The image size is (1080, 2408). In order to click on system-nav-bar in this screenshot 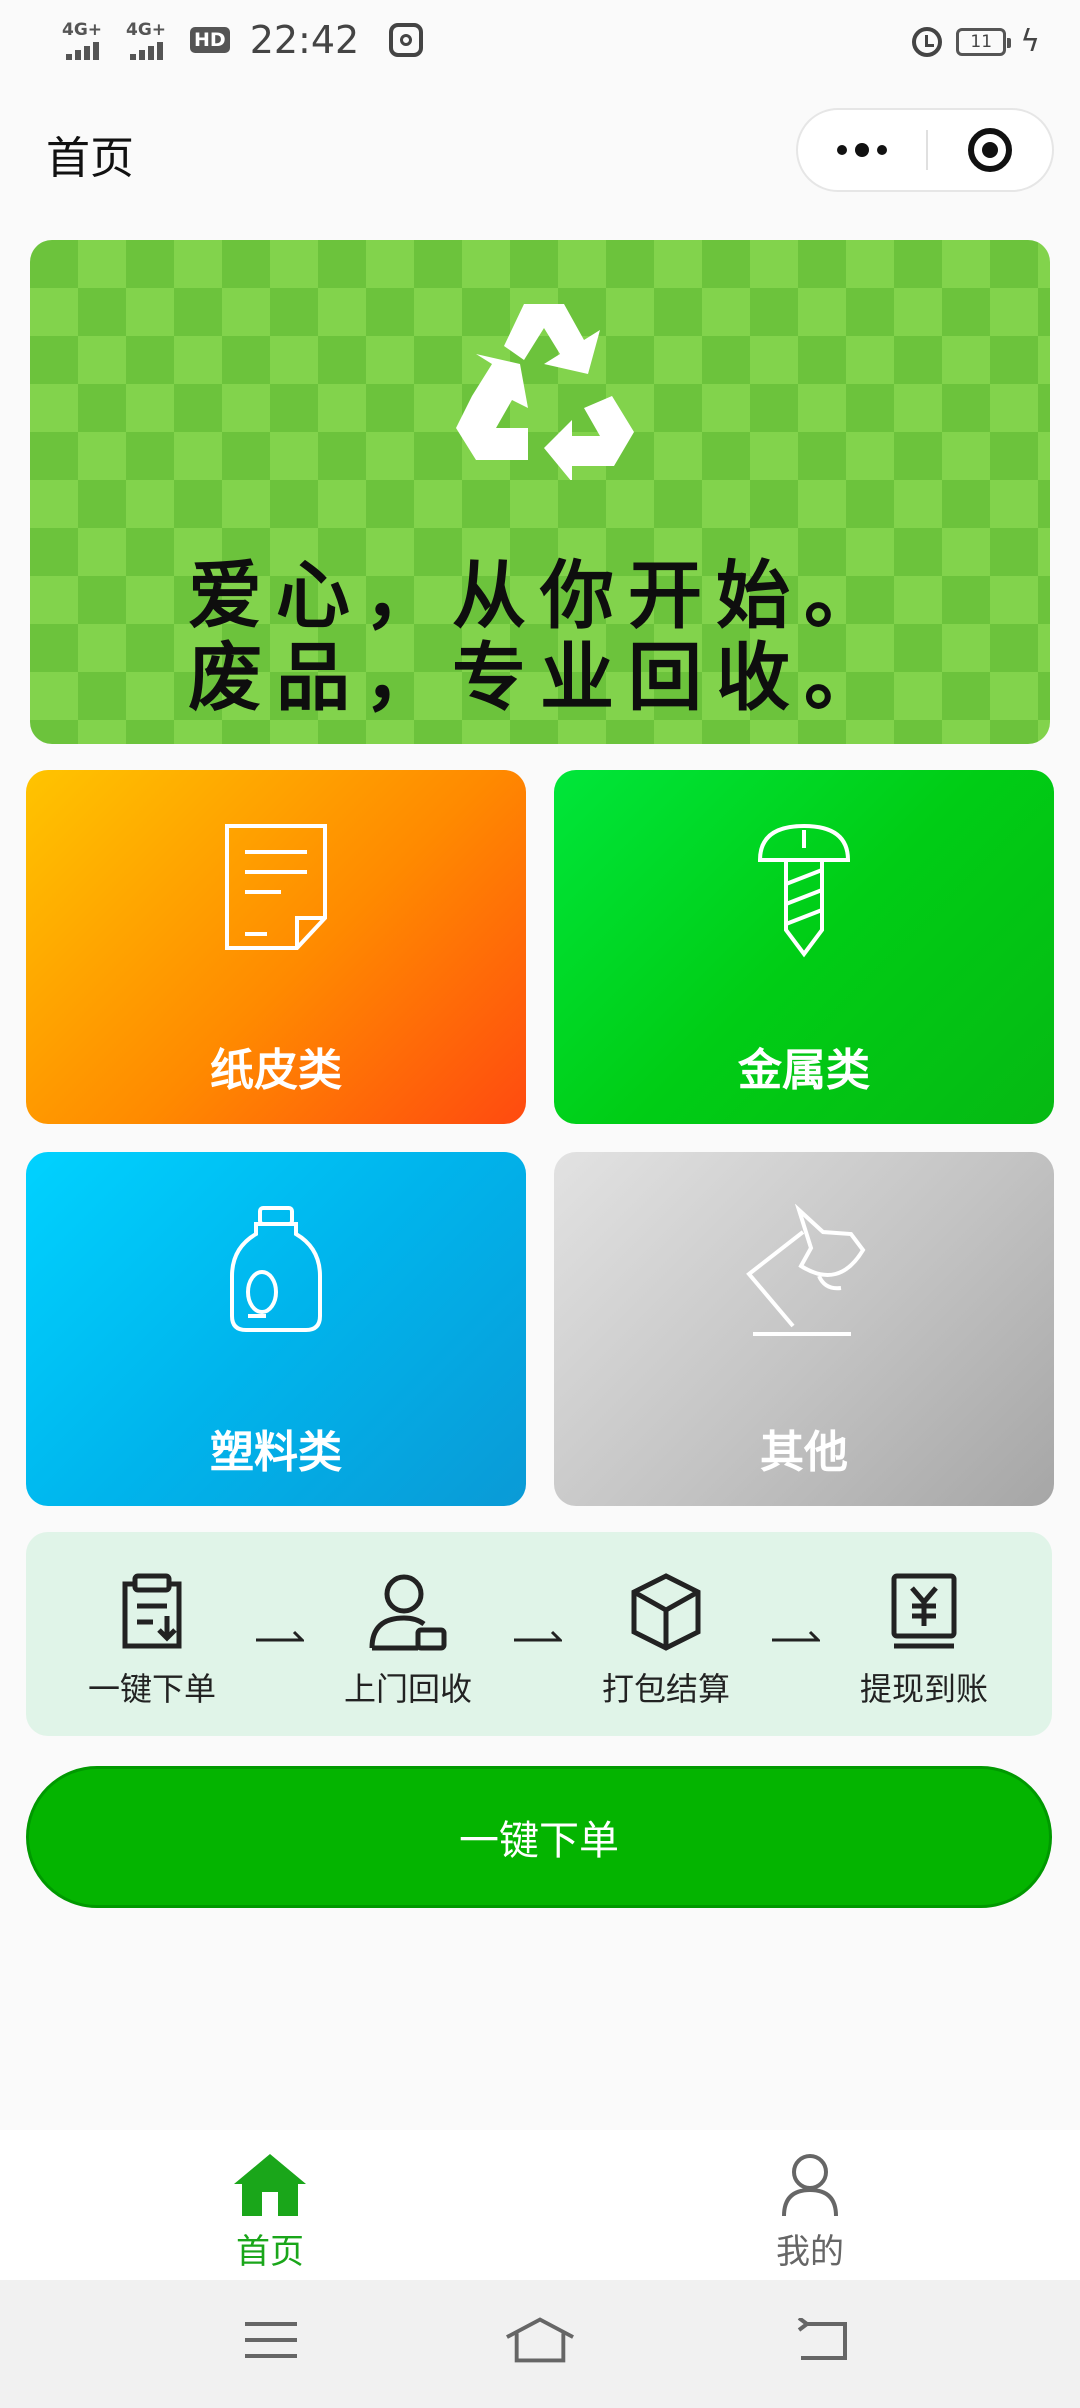, I will do `click(540, 2344)`.